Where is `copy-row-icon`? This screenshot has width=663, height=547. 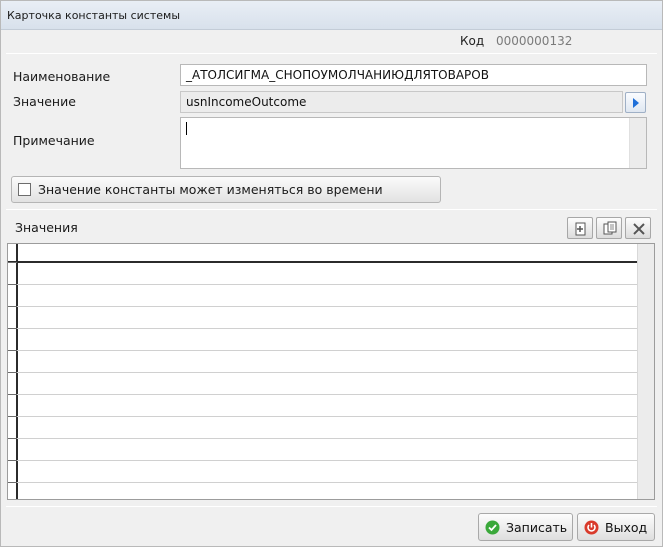 copy-row-icon is located at coordinates (610, 228).